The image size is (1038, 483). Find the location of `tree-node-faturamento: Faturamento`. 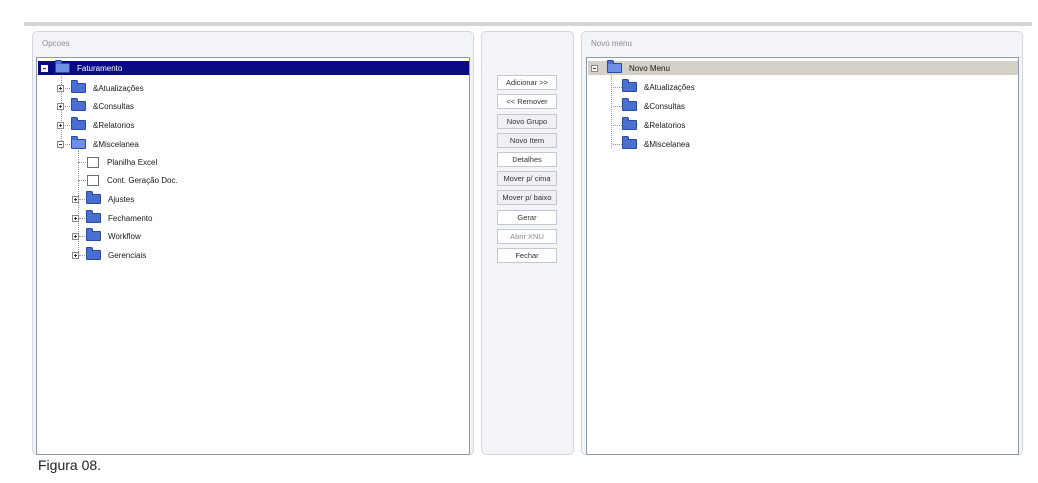

tree-node-faturamento: Faturamento is located at coordinates (253, 67).